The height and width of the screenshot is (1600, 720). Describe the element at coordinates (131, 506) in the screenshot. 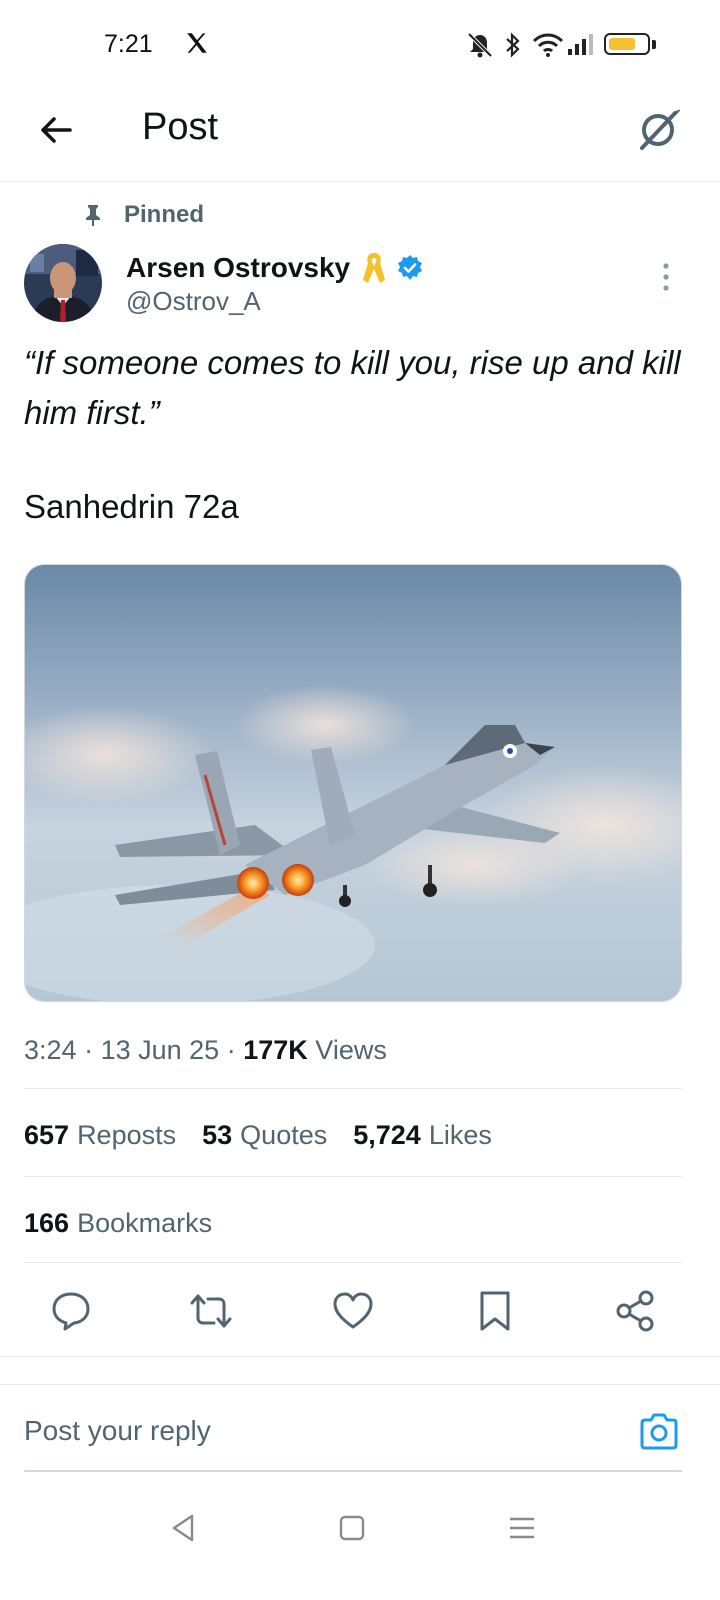

I see `post-source-text: Sanhedrin 72a` at that location.